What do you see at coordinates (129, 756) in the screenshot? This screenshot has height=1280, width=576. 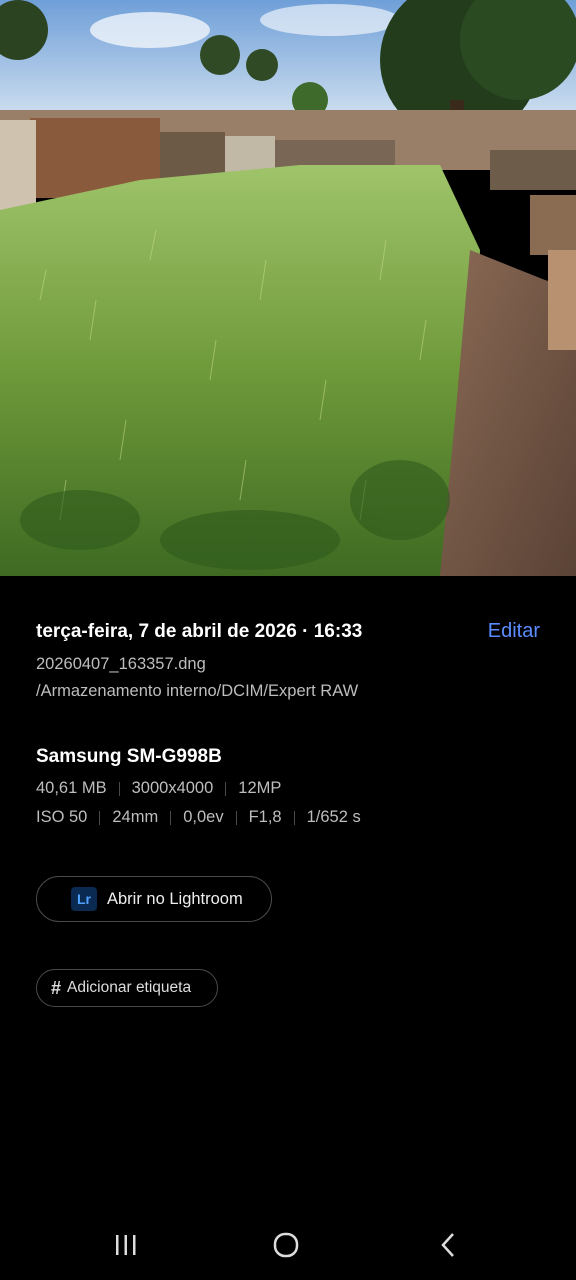 I see `device-name: Samsung SM-G998B` at bounding box center [129, 756].